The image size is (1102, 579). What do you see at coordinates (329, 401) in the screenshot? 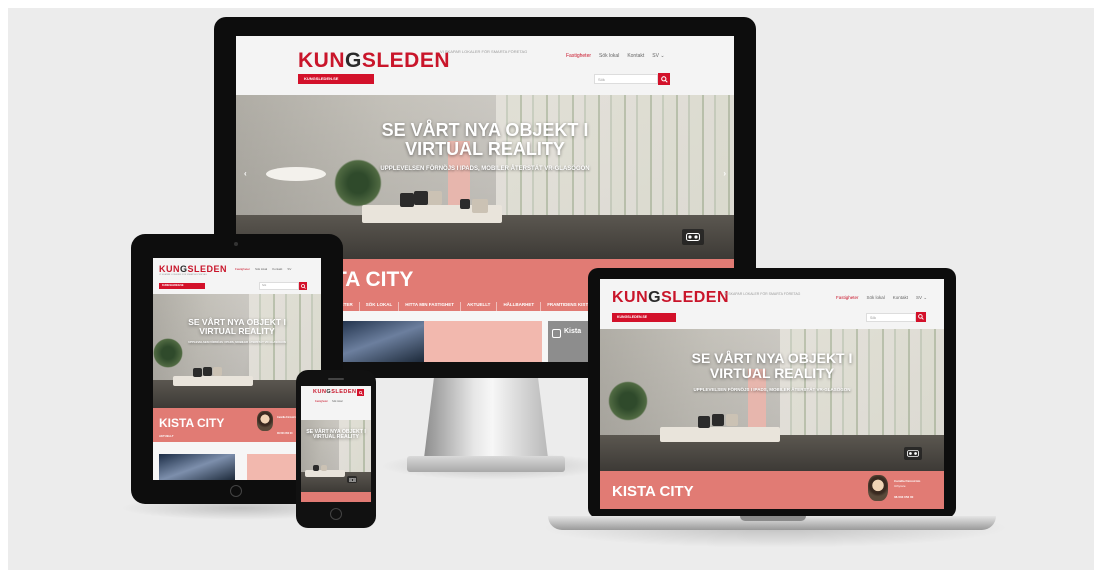
I see `main-nav: Fastigheter Sök lokal` at bounding box center [329, 401].